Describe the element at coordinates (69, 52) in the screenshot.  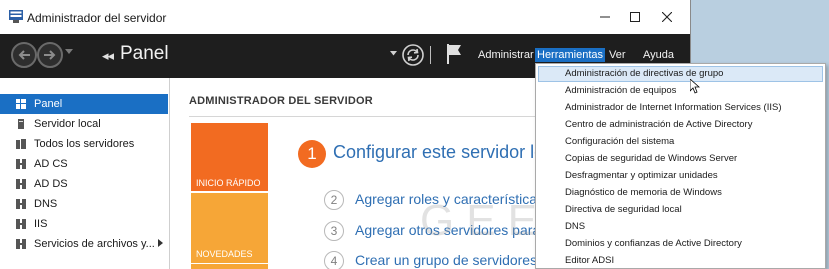
I see `history-dropdown-icon` at that location.